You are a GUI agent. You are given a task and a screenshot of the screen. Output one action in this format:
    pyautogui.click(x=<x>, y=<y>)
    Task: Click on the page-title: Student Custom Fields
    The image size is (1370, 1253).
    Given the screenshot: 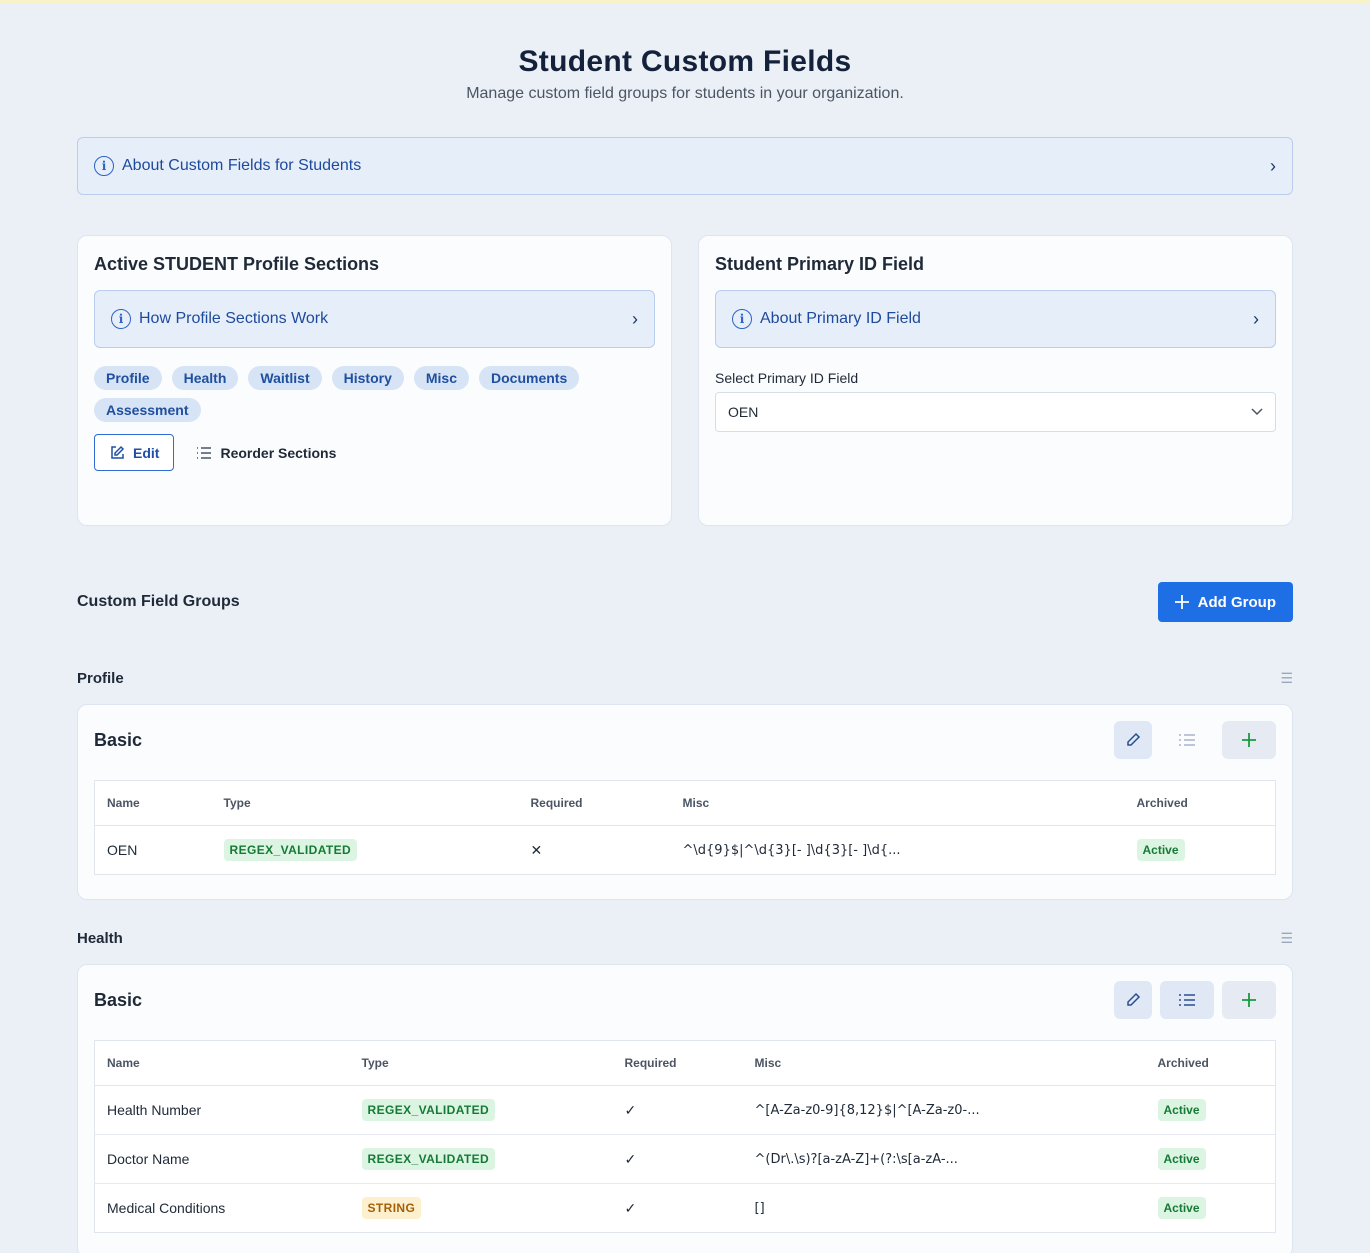 What is the action you would take?
    pyautogui.click(x=685, y=61)
    